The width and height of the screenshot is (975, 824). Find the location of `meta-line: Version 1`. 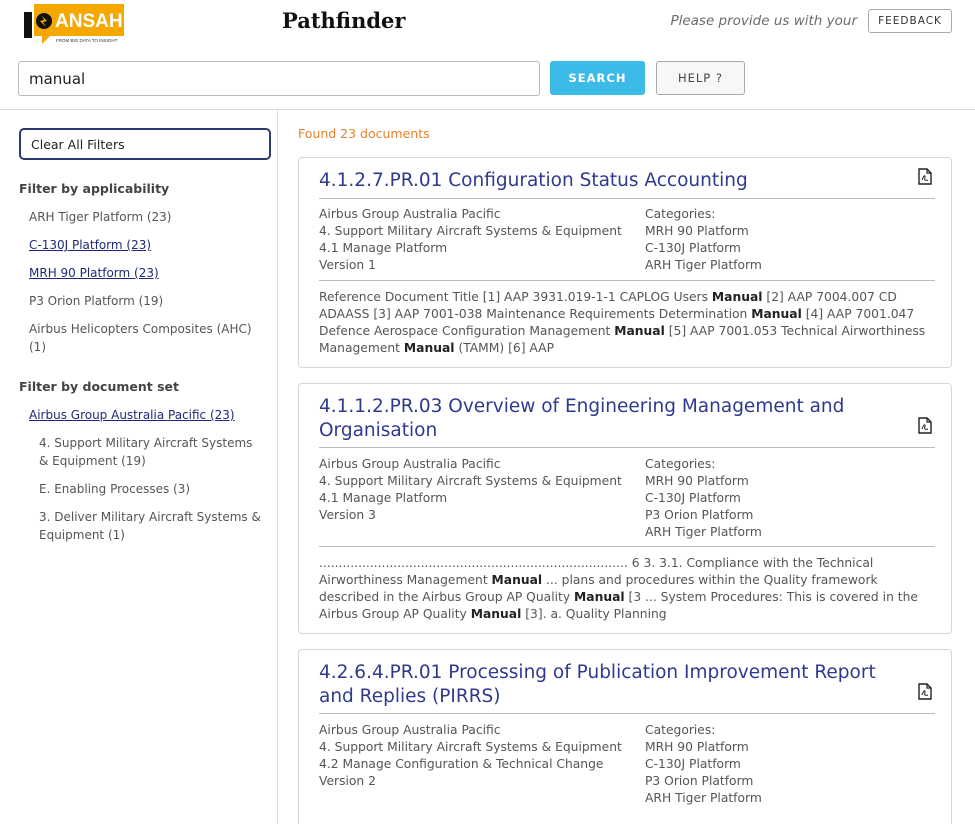

meta-line: Version 1 is located at coordinates (347, 265).